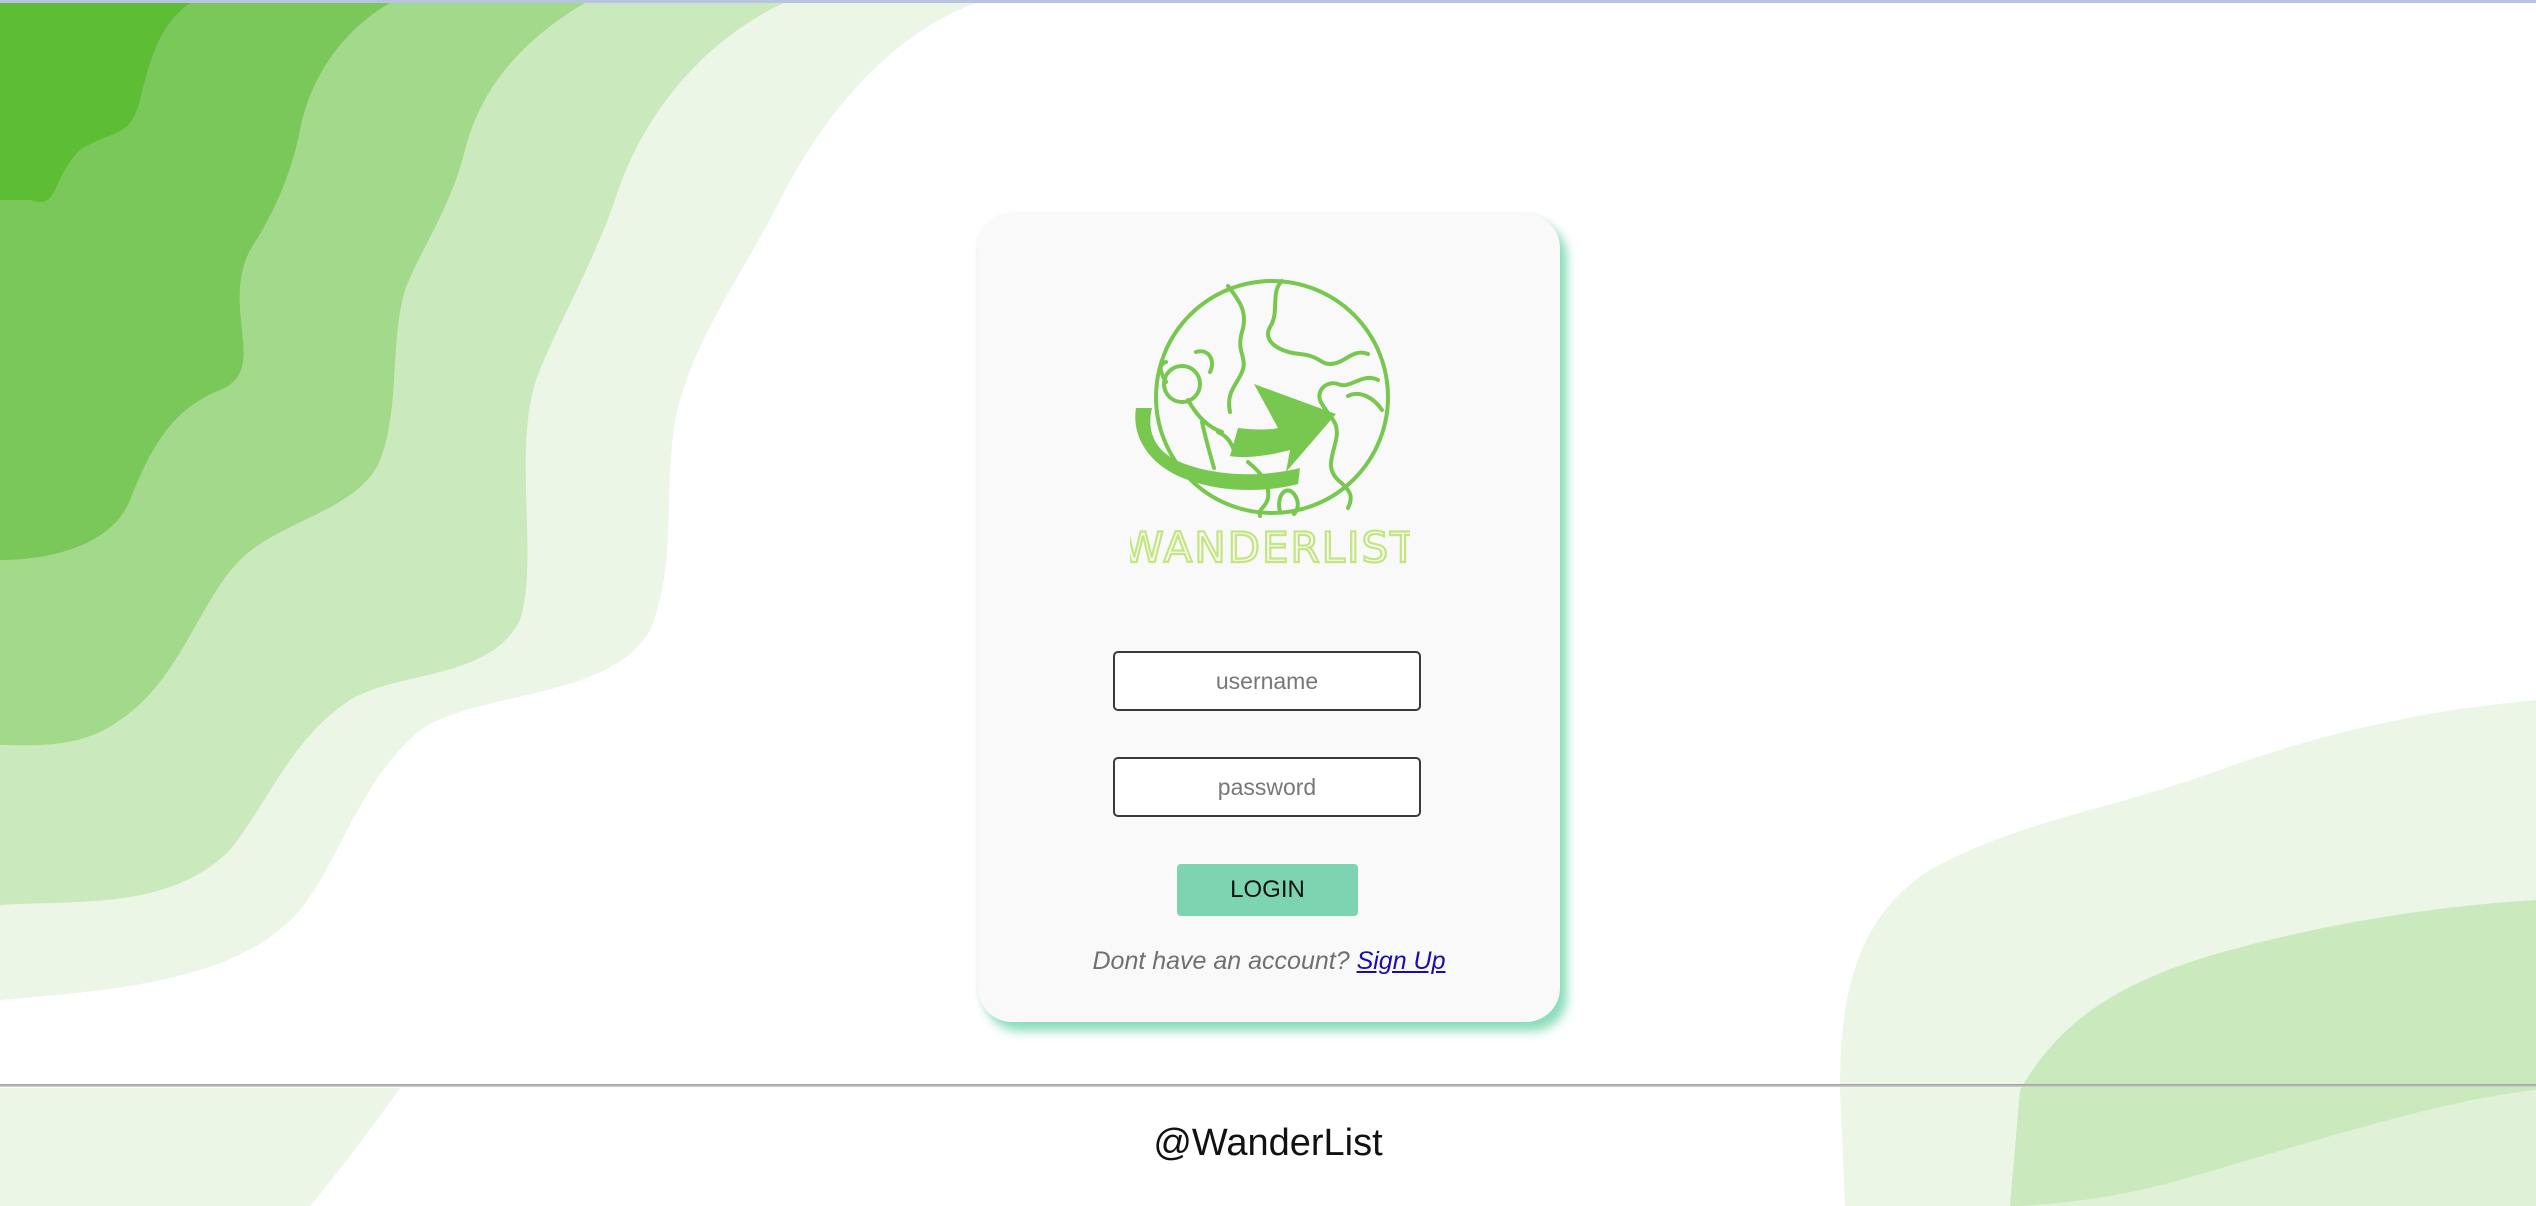 The height and width of the screenshot is (1206, 2536). Describe the element at coordinates (1224, 961) in the screenshot. I see `signup-prompt: Dont have an account?` at that location.